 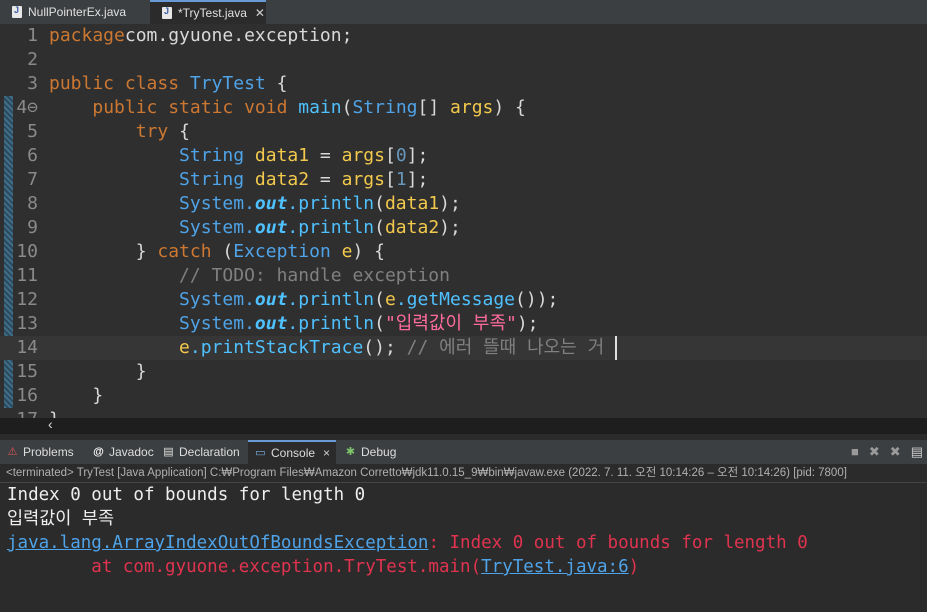 What do you see at coordinates (463, 204) in the screenshot?
I see `code-line: 8 System.out.println(data1);` at bounding box center [463, 204].